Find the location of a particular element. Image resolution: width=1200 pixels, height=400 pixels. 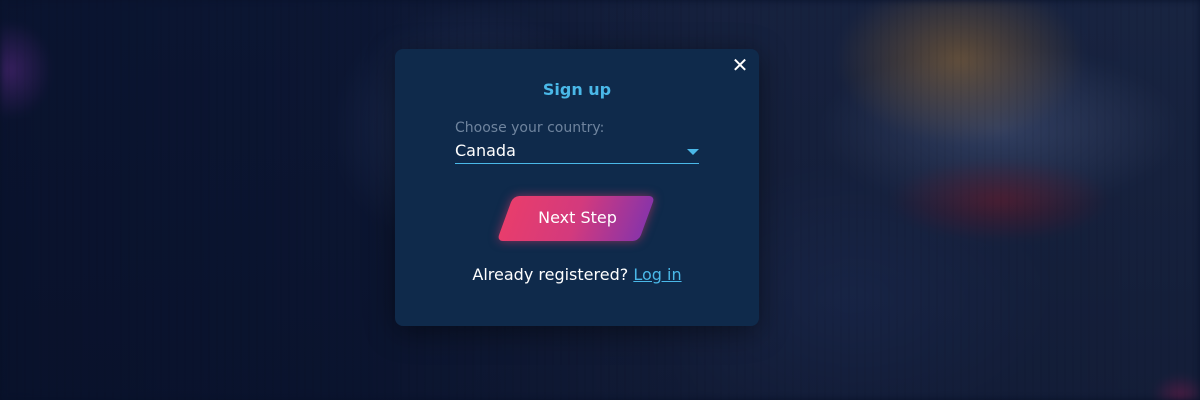

caret-down-icon is located at coordinates (693, 152).